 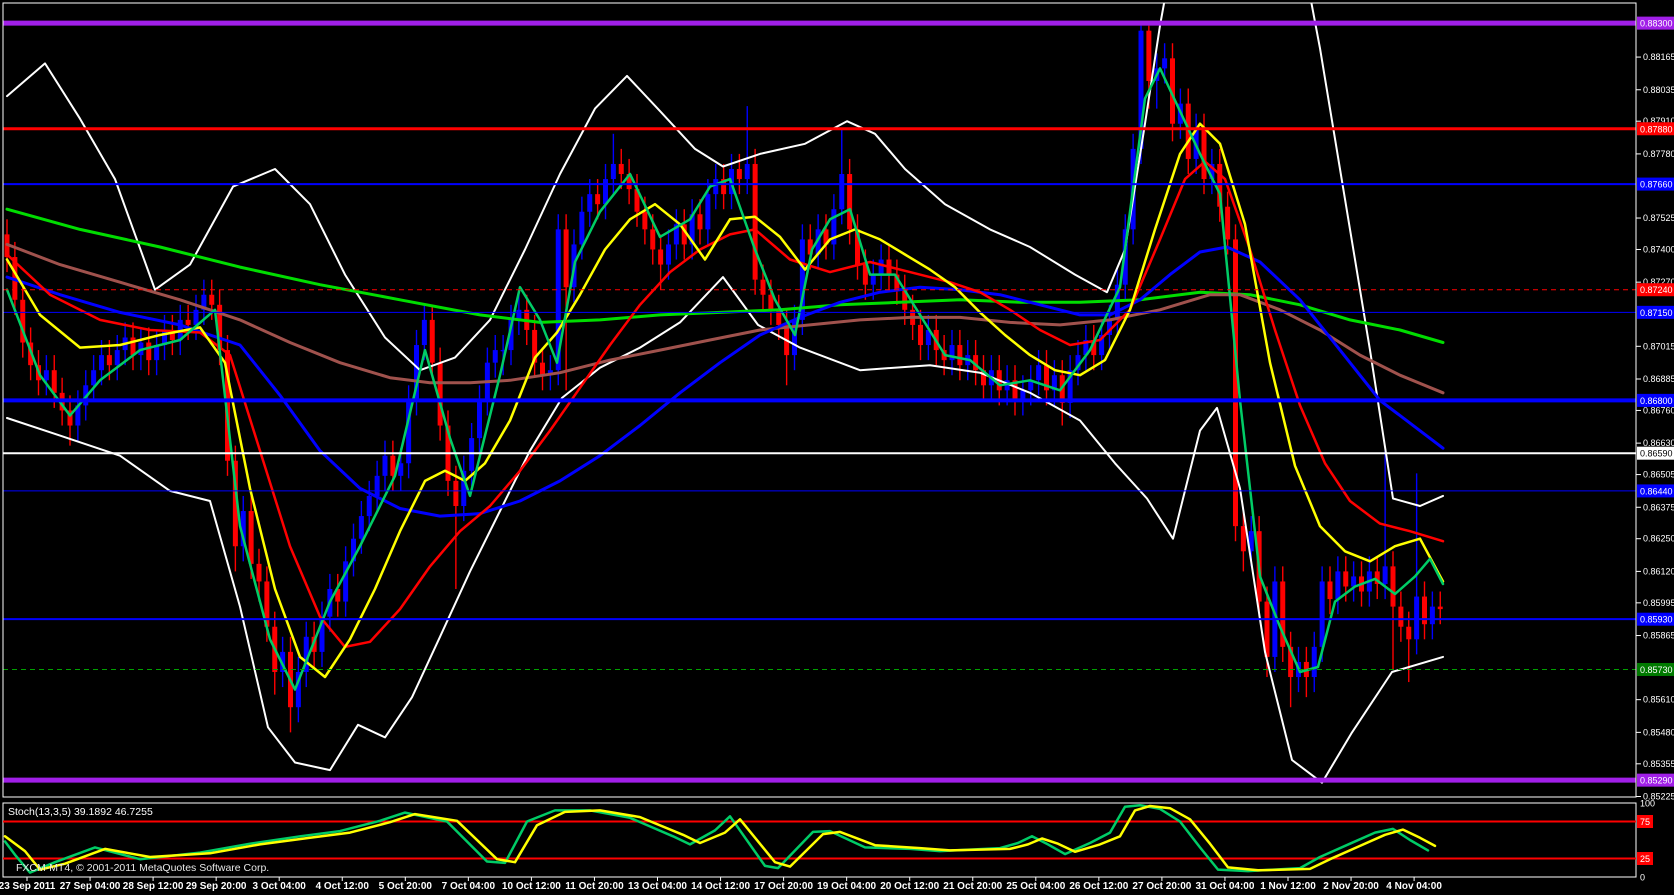 I want to click on stoch-level-label: 25, so click(x=1645, y=859).